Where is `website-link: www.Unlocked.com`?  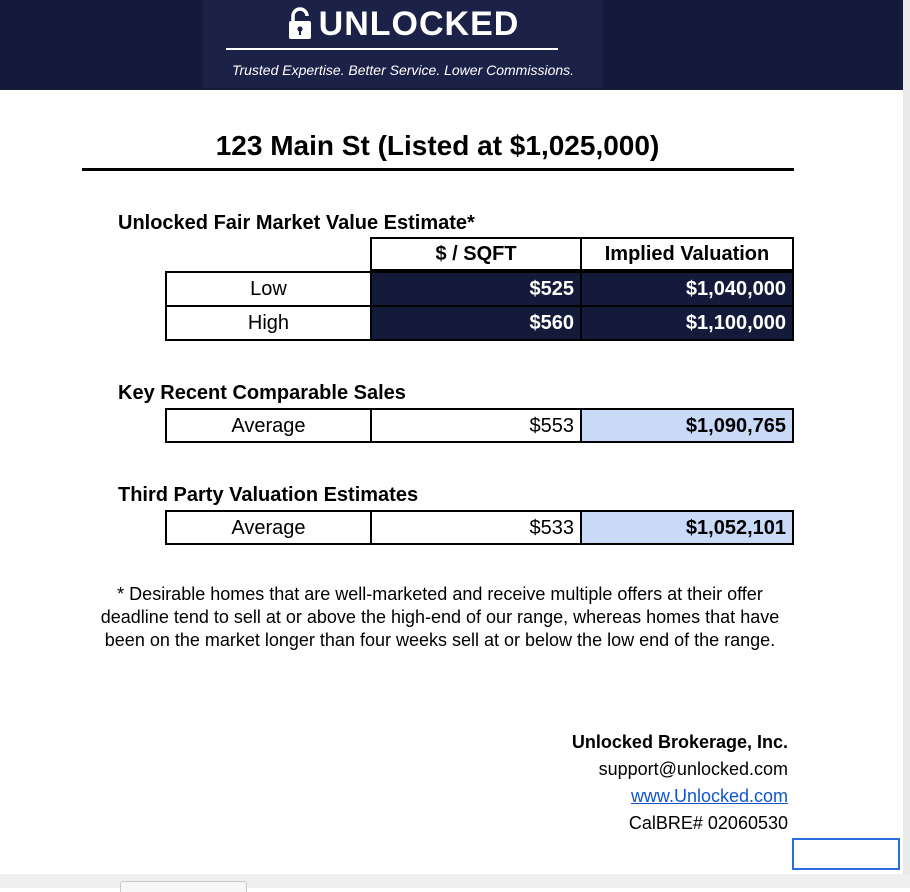 website-link: www.Unlocked.com is located at coordinates (709, 796).